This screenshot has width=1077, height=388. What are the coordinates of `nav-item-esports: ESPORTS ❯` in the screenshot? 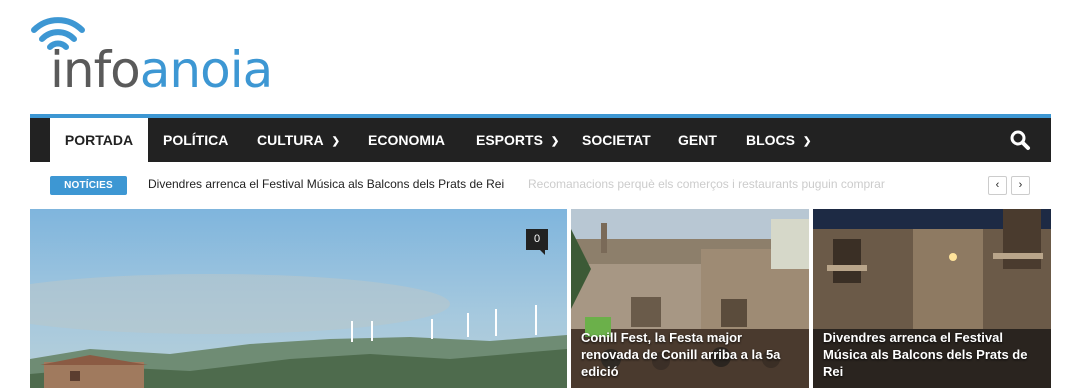 It's located at (517, 140).